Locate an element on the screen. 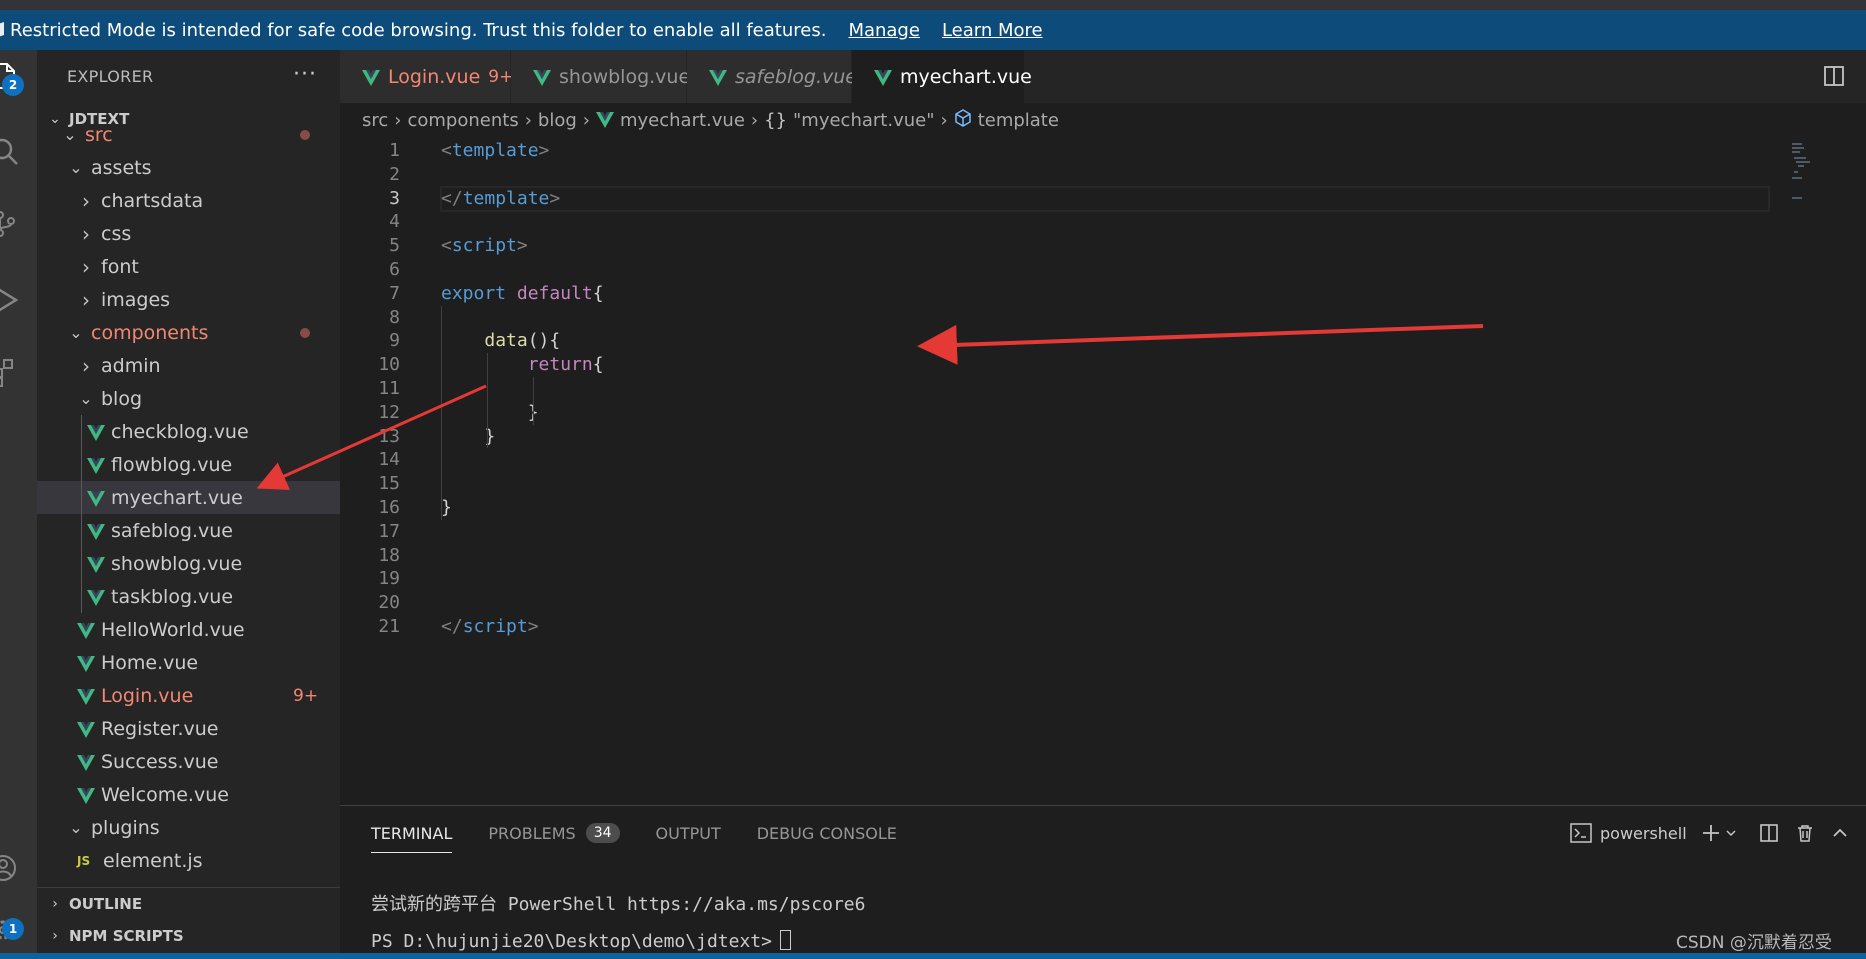 The height and width of the screenshot is (959, 1866). tree-file: Home.vue is located at coordinates (188, 662).